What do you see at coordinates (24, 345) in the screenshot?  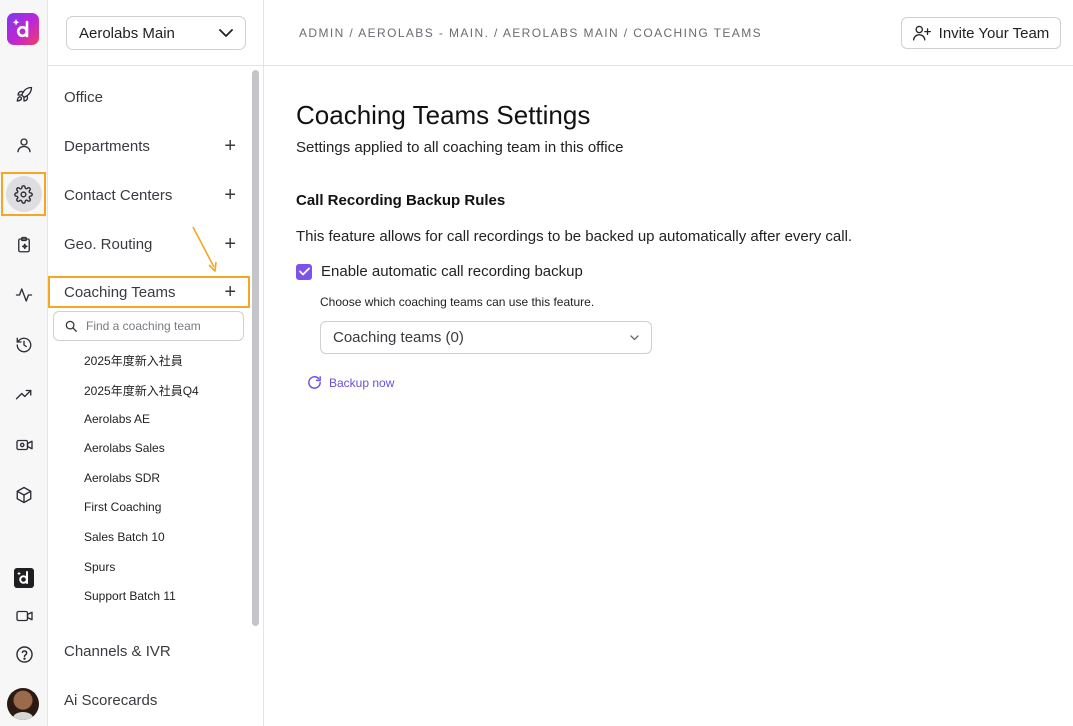 I see `history-icon` at bounding box center [24, 345].